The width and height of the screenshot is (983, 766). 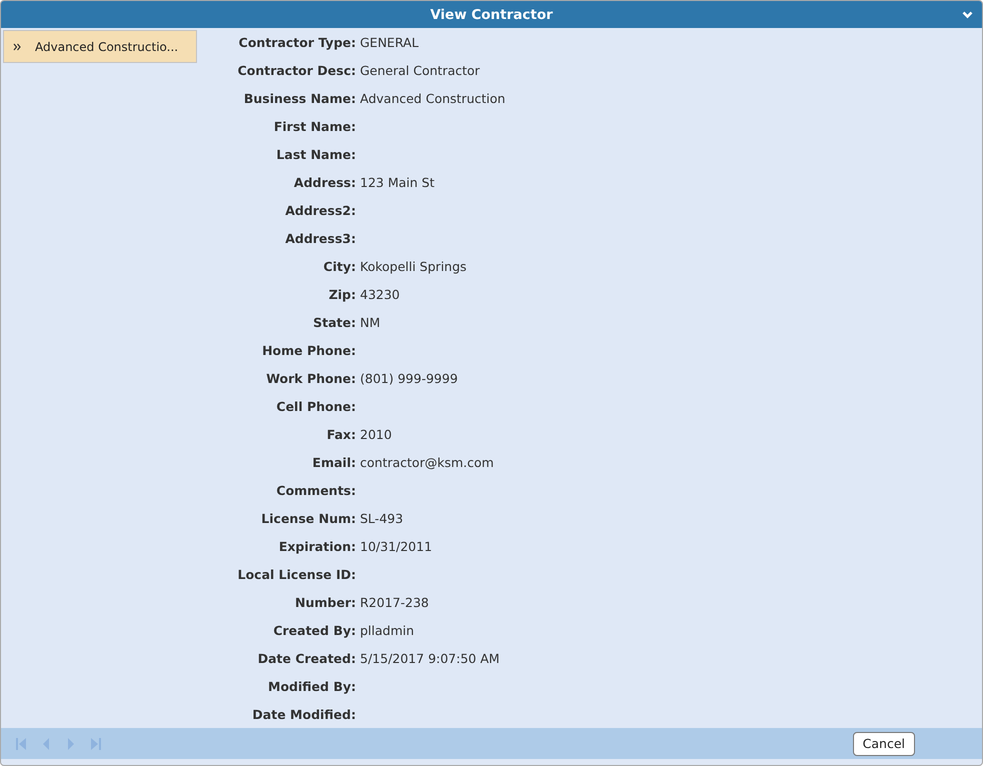 What do you see at coordinates (306, 658) in the screenshot?
I see `field-label: Date Created:` at bounding box center [306, 658].